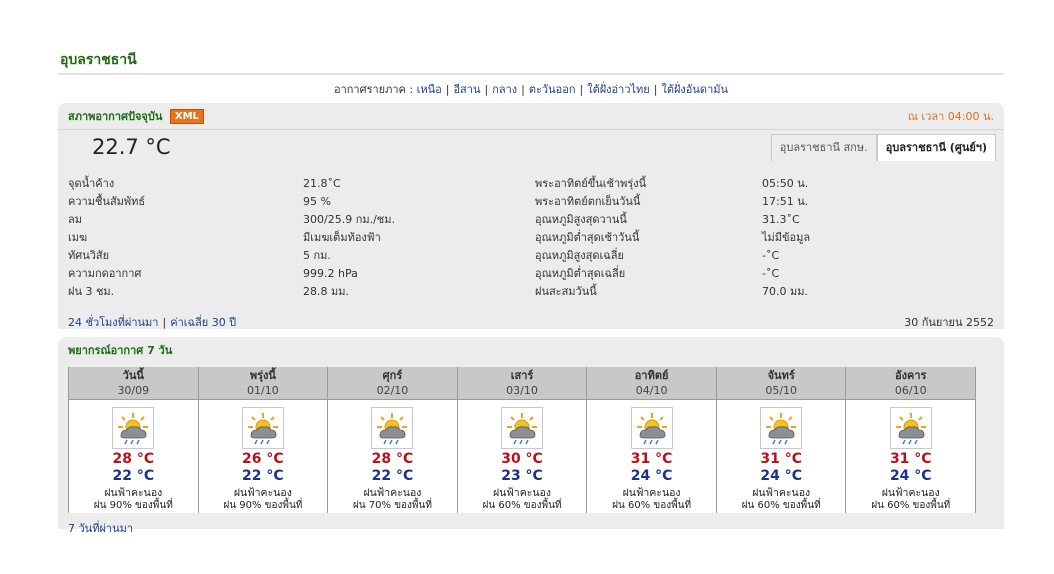 The image size is (1054, 574). I want to click on observation-label: พระอาทิตย์ตกเย็นวันนี้, so click(588, 201).